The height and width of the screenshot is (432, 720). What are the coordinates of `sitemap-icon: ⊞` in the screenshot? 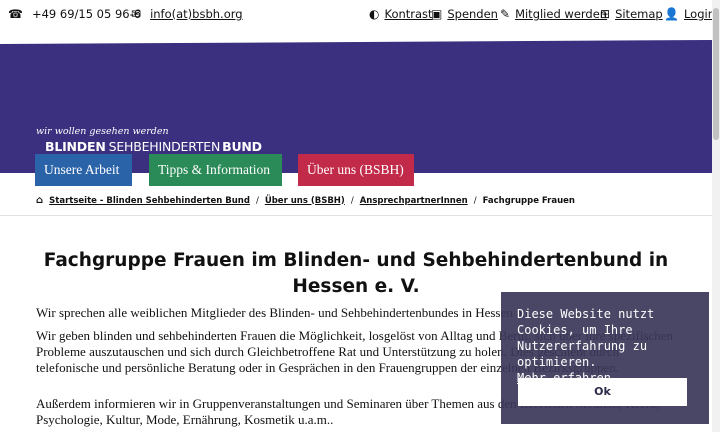 It's located at (605, 14).